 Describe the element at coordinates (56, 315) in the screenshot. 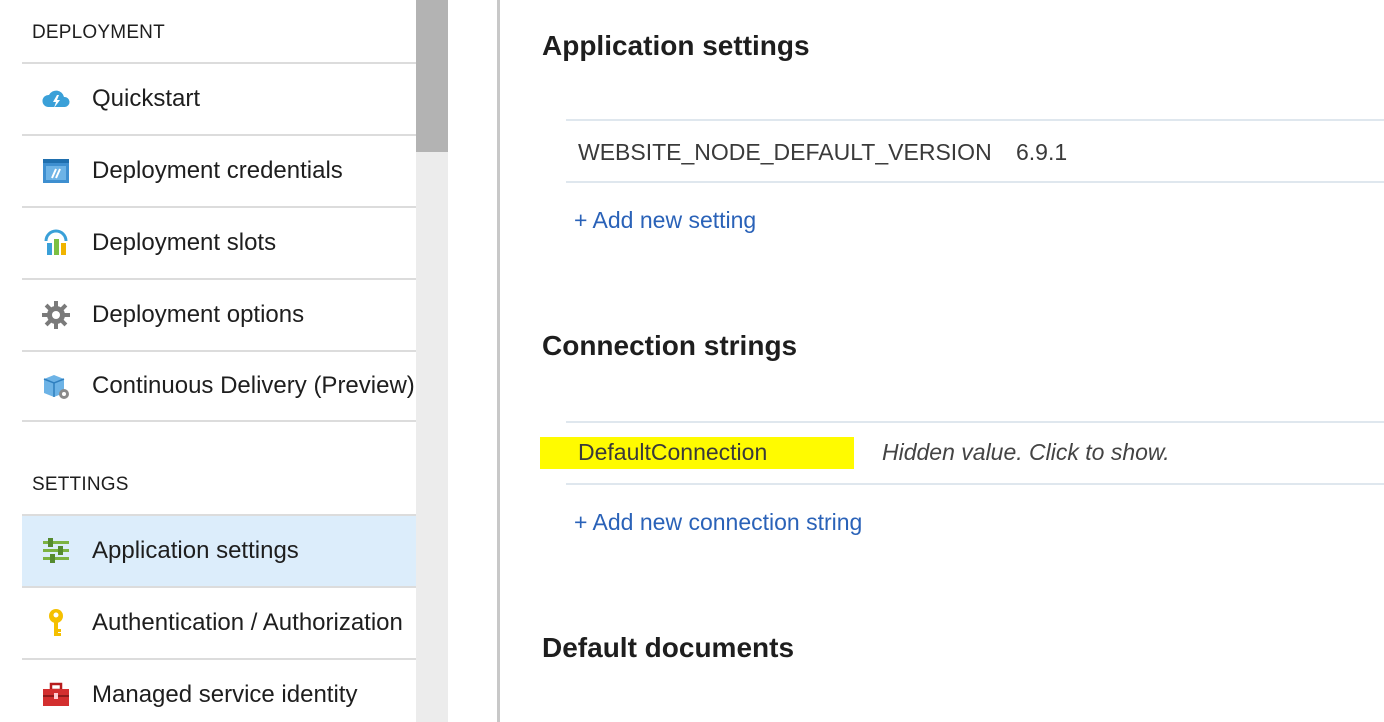

I see `gear-icon` at that location.